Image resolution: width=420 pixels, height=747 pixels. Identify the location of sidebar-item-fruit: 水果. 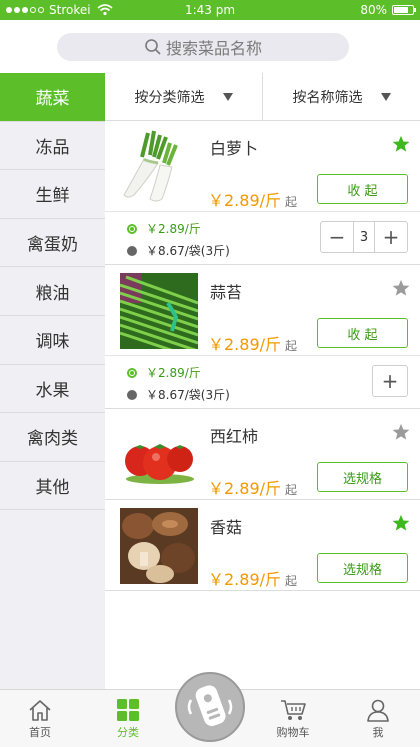
(52, 389).